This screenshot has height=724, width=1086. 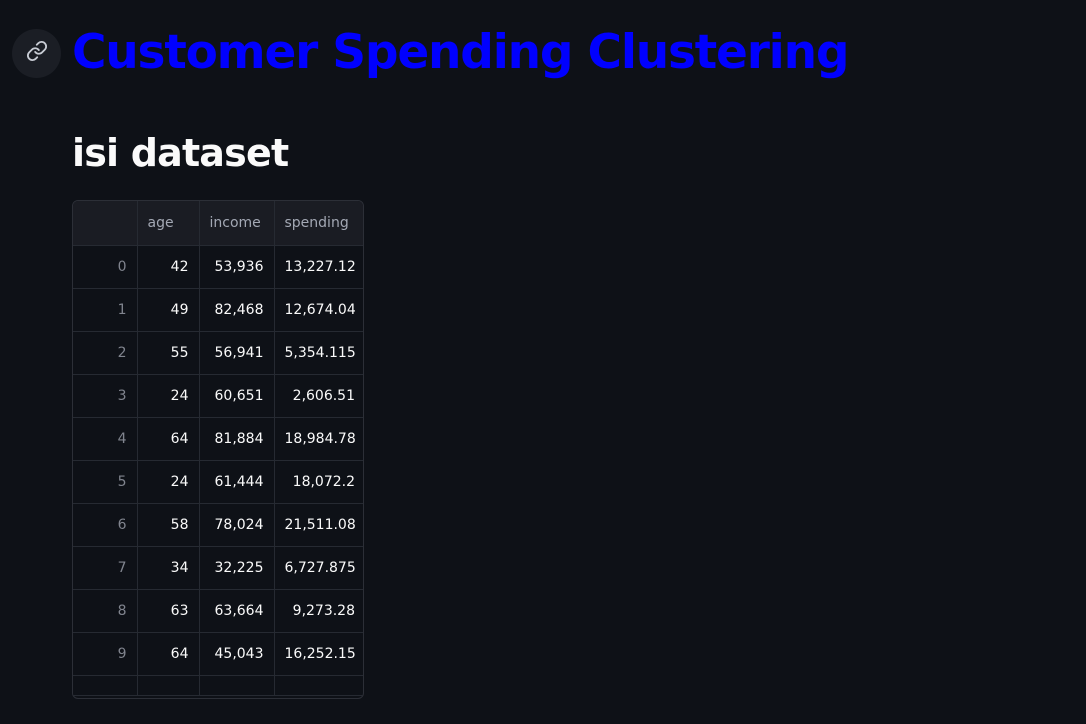 I want to click on age-cell: 63, so click(x=168, y=611).